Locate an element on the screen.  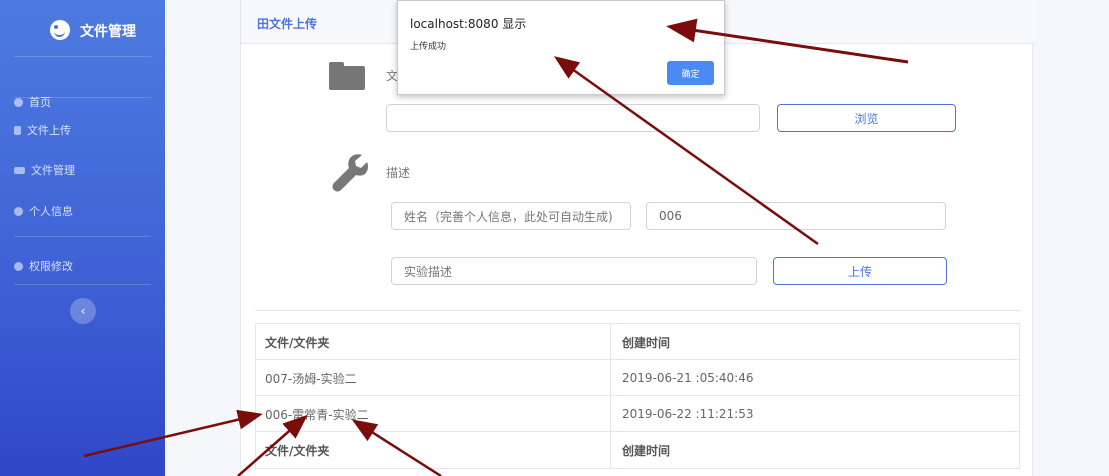
smile-logo-icon is located at coordinates (60, 30).